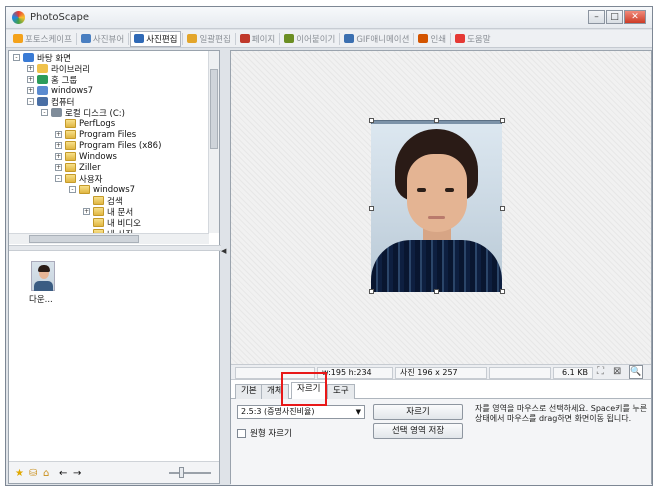  I want to click on tree-item-label: 로컬 디스크 (C:), so click(95, 113).